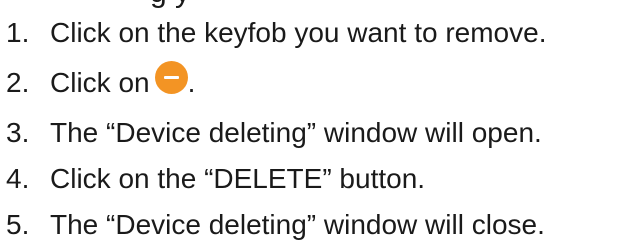  What do you see at coordinates (100, 82) in the screenshot?
I see `step-text: Click on` at bounding box center [100, 82].